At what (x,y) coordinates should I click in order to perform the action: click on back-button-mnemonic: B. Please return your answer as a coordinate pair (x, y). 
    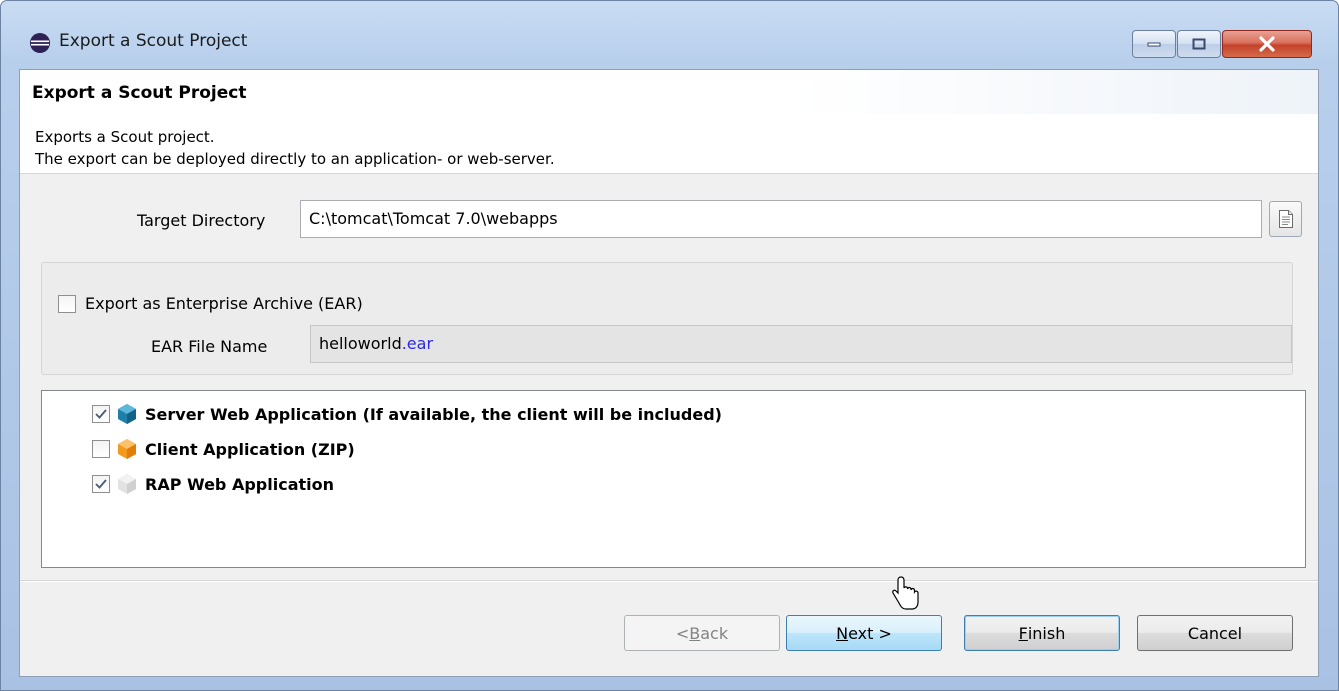
    Looking at the image, I should click on (695, 633).